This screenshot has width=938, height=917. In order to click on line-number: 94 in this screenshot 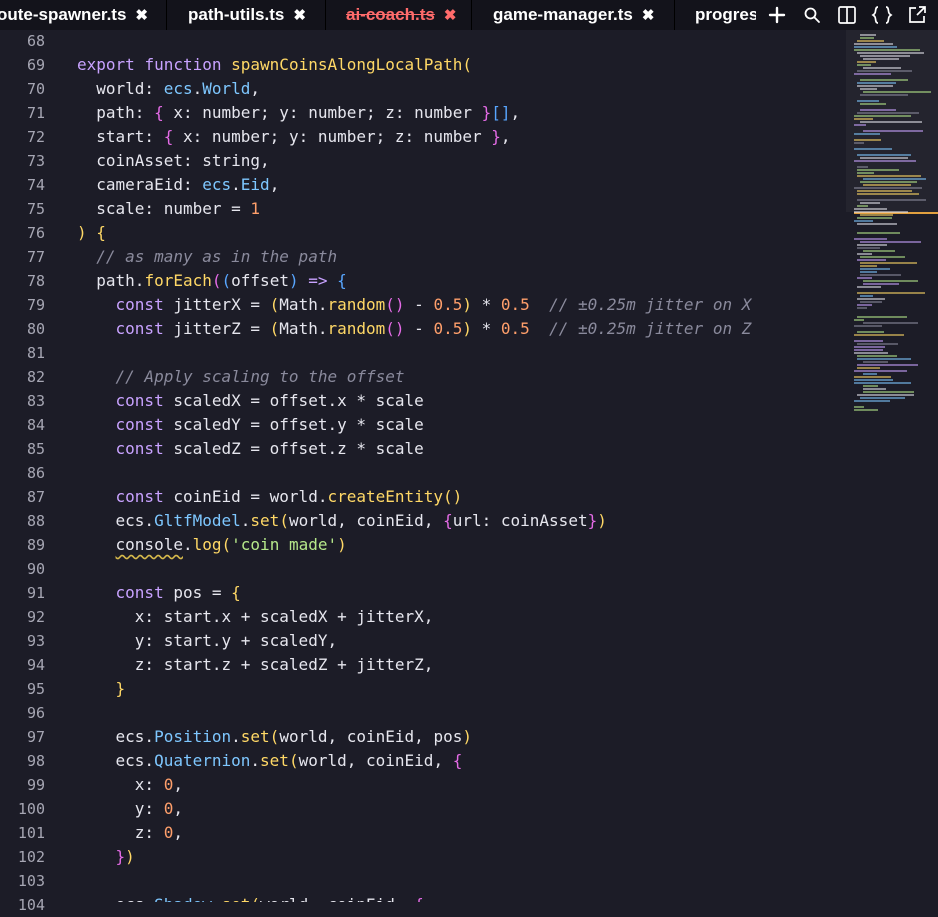, I will do `click(22, 665)`.